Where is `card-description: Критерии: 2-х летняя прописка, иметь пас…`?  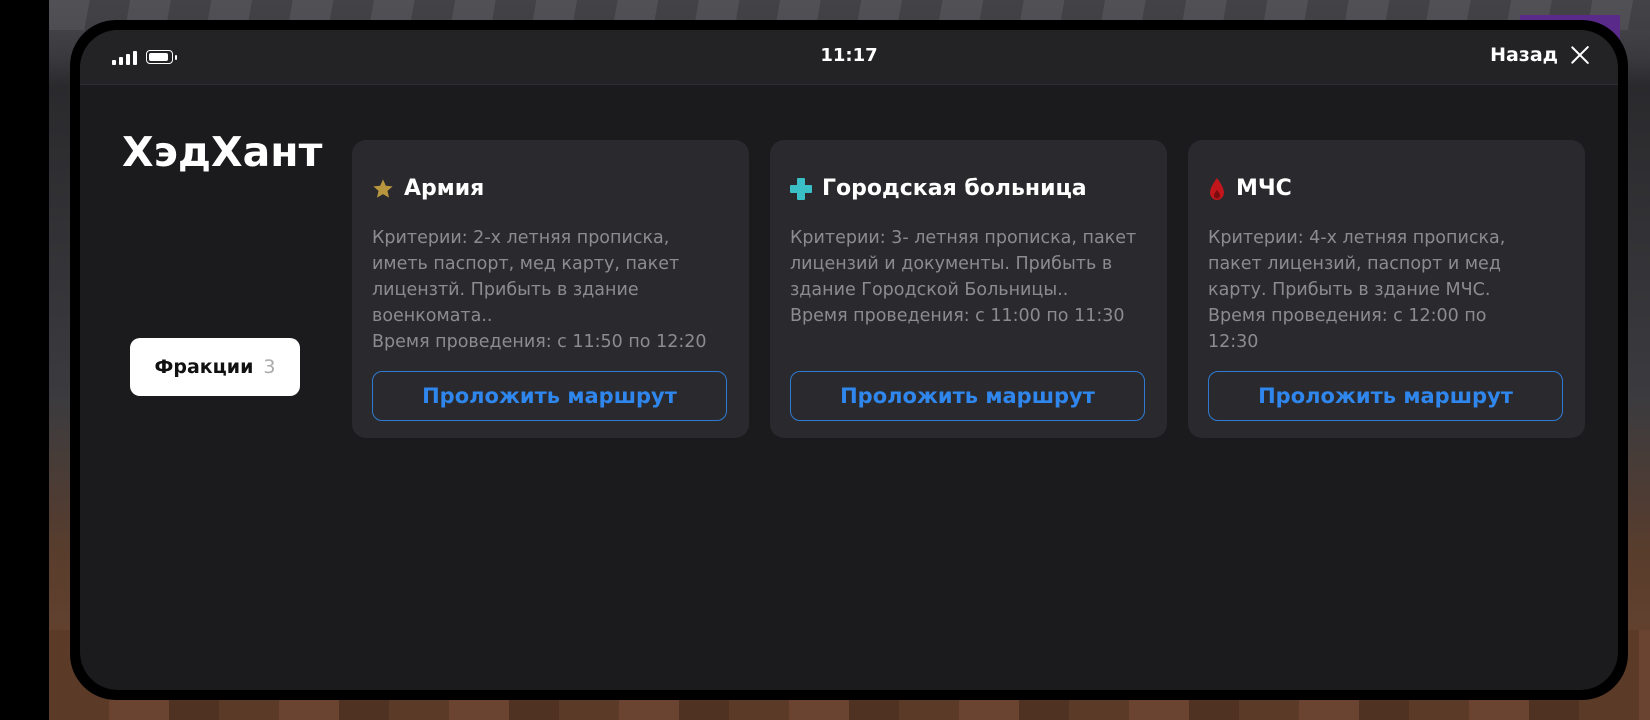 card-description: Критерии: 2-х летняя прописка, иметь пас… is located at coordinates (539, 290).